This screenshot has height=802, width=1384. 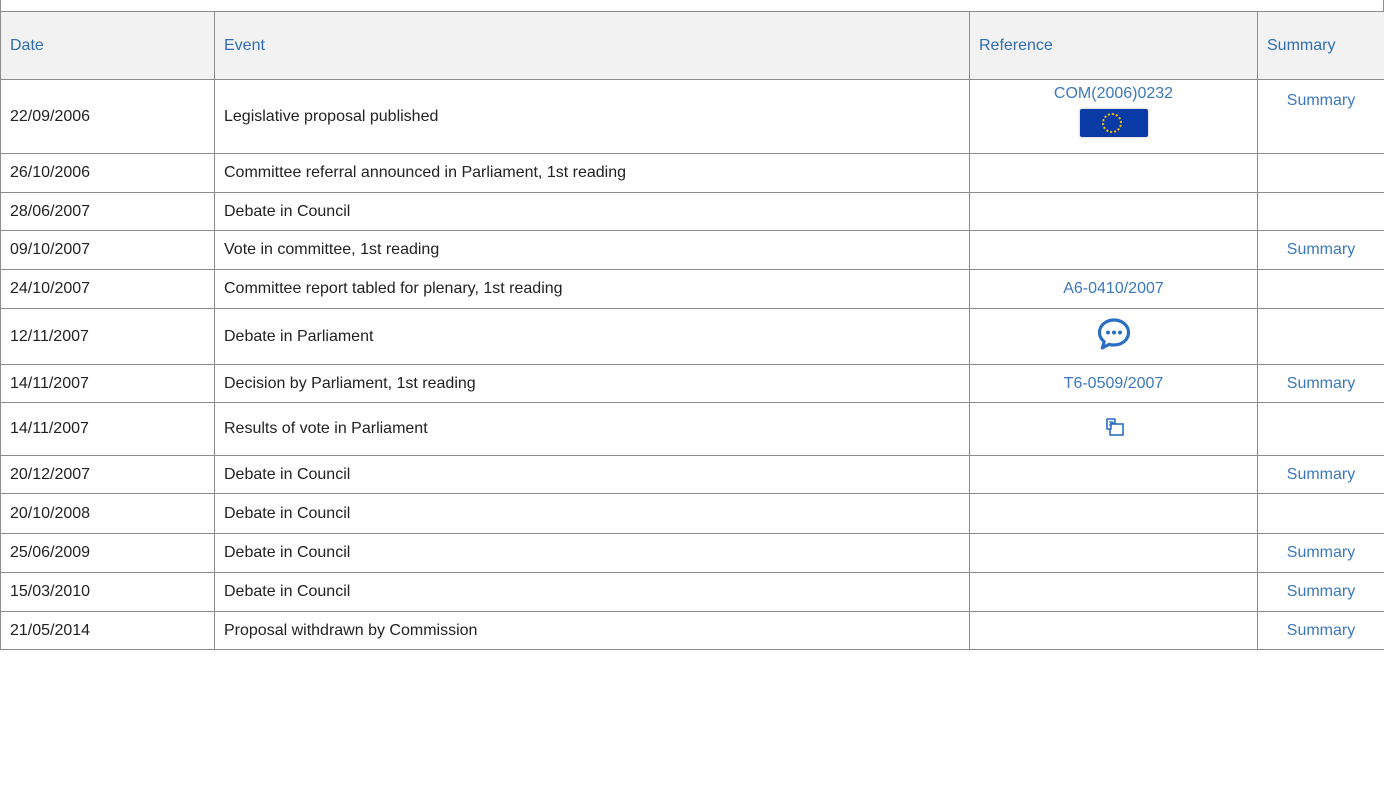 I want to click on event-date: 26/10/2006, so click(x=107, y=173).